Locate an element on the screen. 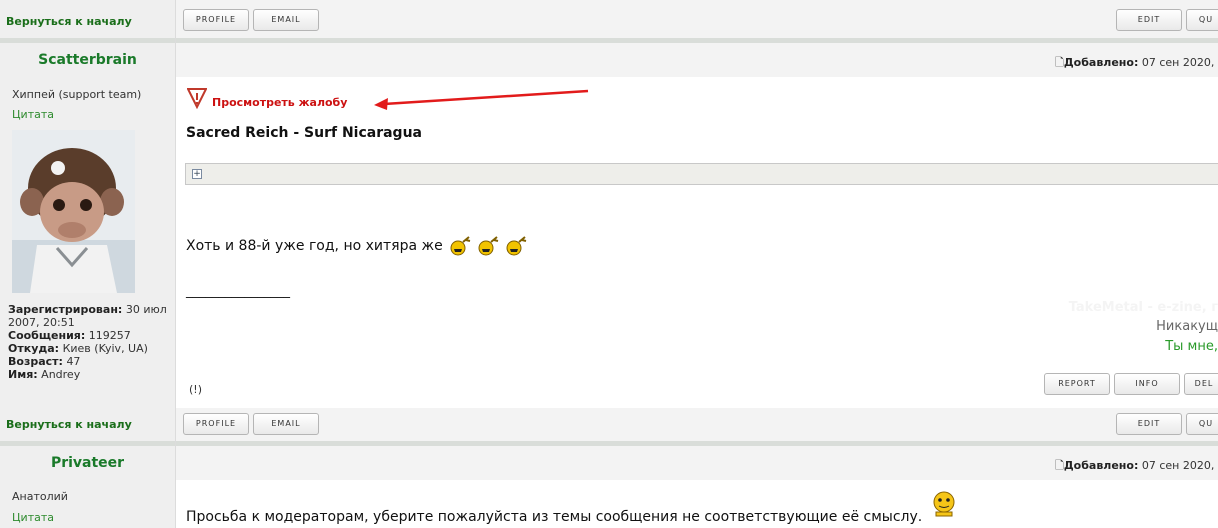 This screenshot has width=1218, height=528. post-text: Хоть и 88-й уже год, но хитяра же is located at coordinates (356, 246).